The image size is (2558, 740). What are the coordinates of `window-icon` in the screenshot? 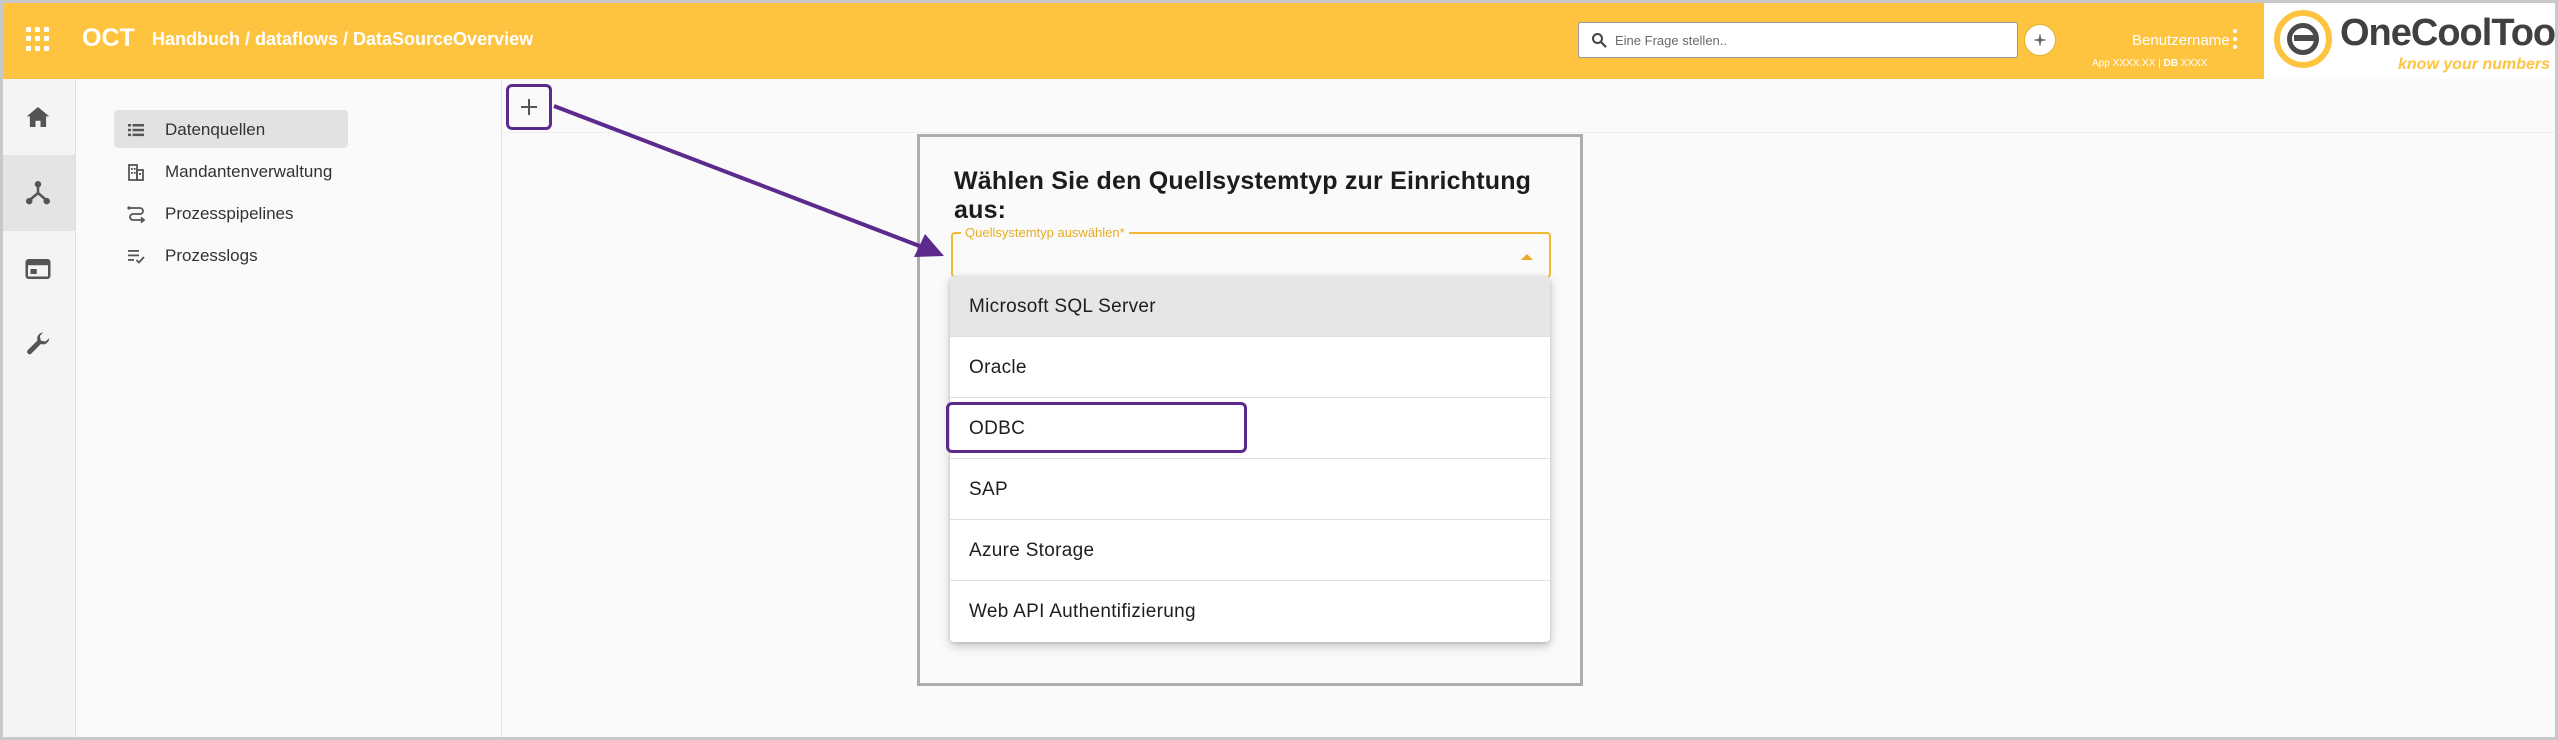 It's located at (37, 269).